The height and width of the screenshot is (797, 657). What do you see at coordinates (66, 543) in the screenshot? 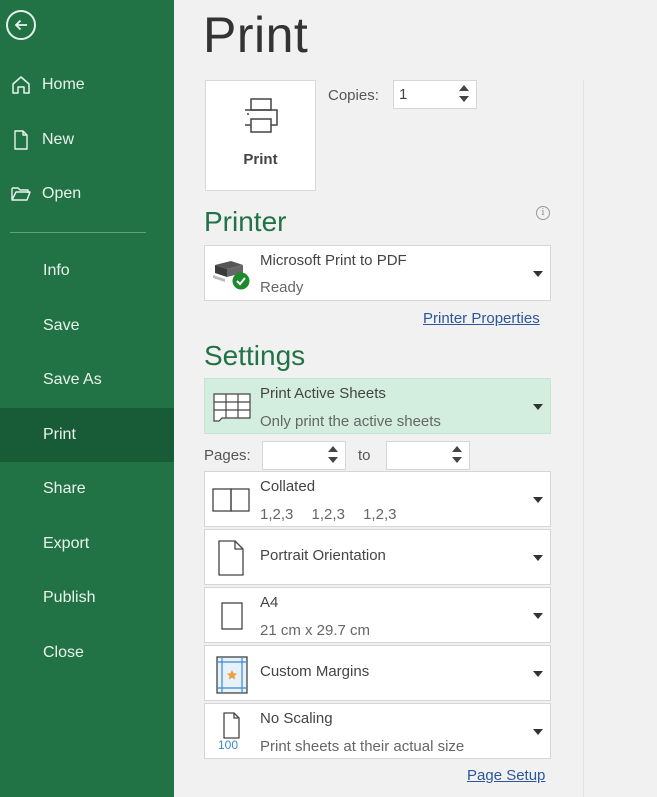
I see `sidebar-item-label: Export` at bounding box center [66, 543].